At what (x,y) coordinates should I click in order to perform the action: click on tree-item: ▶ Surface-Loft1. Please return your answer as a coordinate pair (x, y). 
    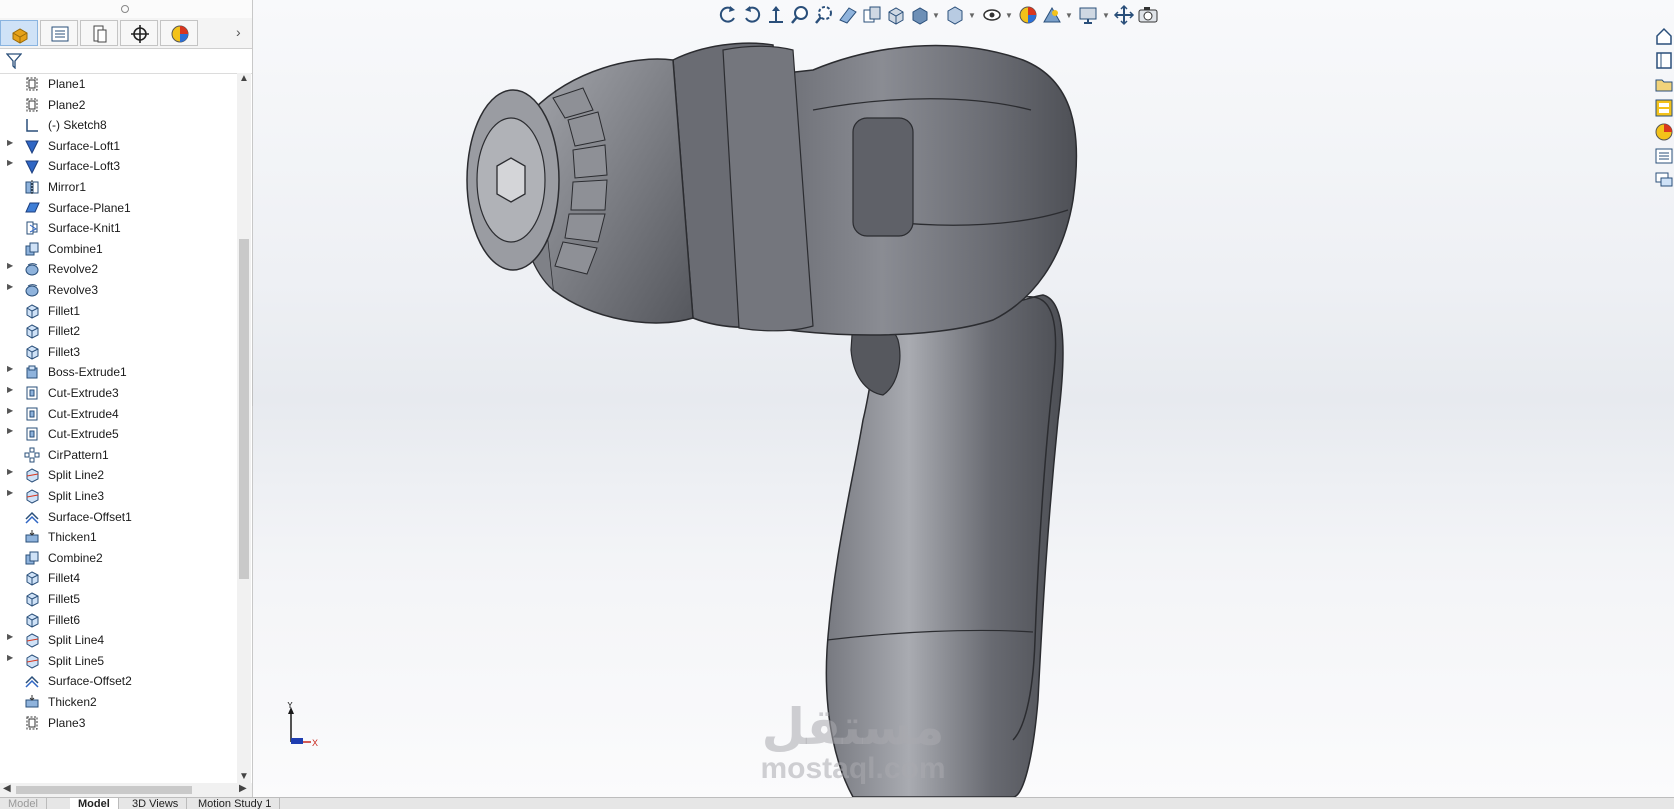
    Looking at the image, I should click on (118, 146).